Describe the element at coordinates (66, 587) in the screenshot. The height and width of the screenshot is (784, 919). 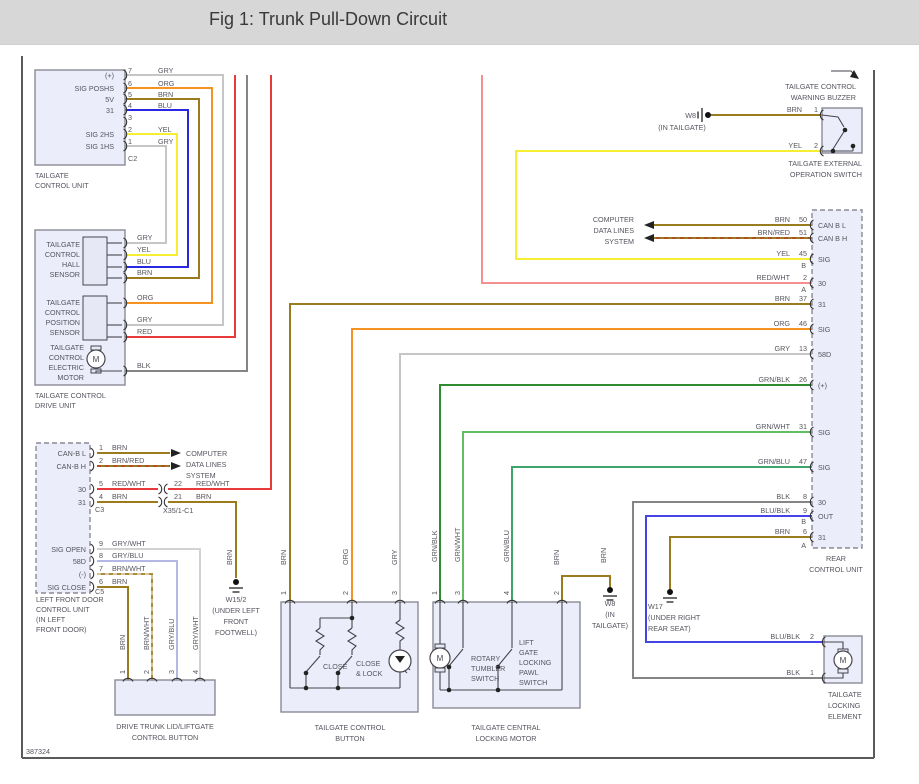
I see `diagram-label: SIG CLOSE` at that location.